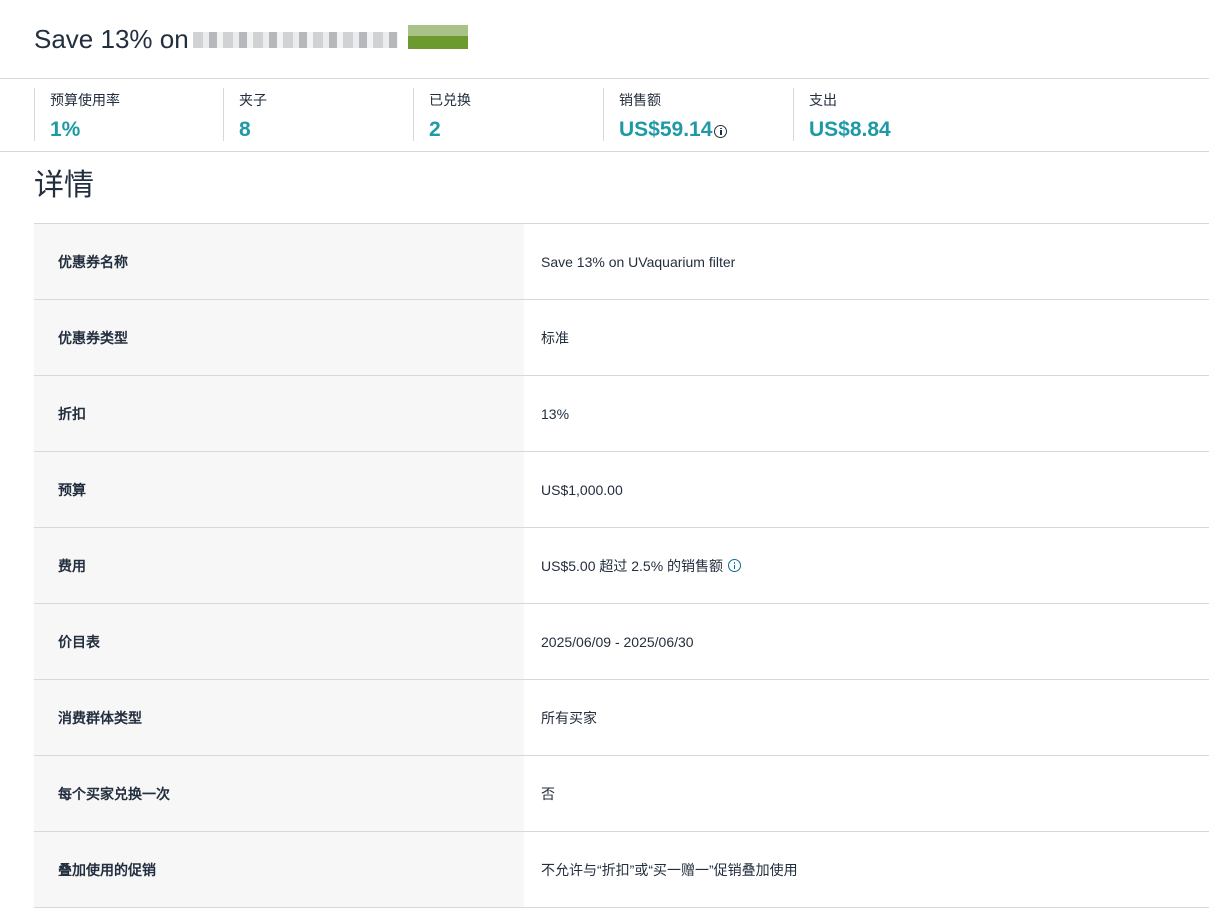  What do you see at coordinates (318, 115) in the screenshot?
I see `metric-clips: 夹子 8` at bounding box center [318, 115].